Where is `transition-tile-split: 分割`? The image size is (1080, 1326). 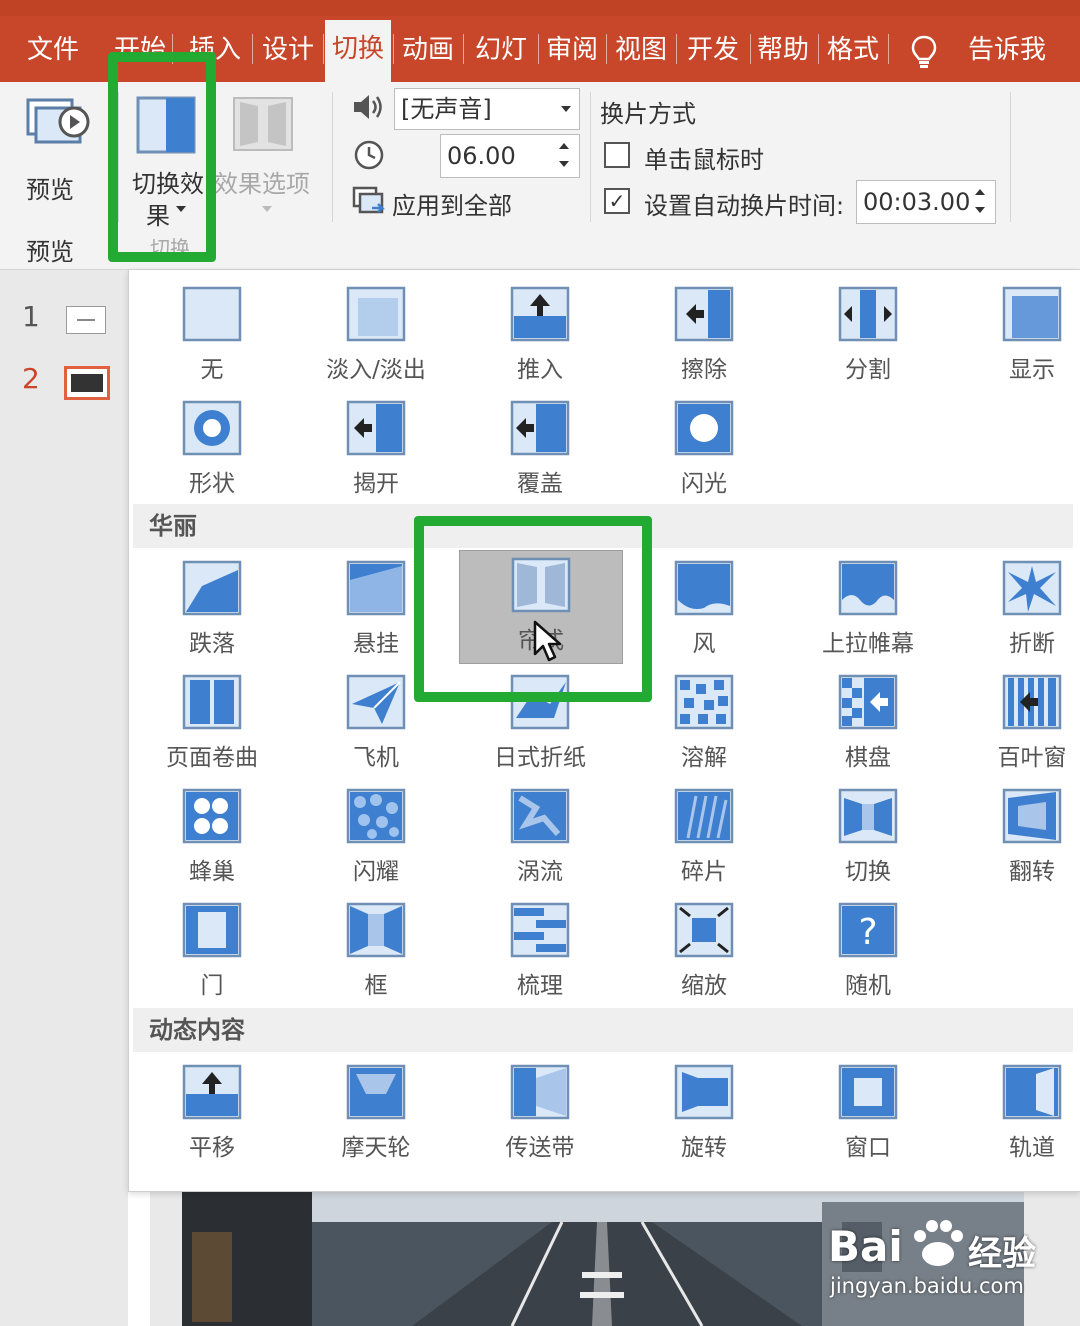 transition-tile-split: 分割 is located at coordinates (868, 336).